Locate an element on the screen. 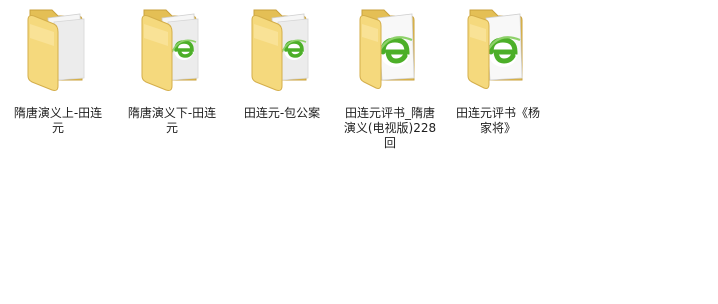 The image size is (718, 304). folder-item: 隋唐演义上-田连 元 is located at coordinates (58, 71).